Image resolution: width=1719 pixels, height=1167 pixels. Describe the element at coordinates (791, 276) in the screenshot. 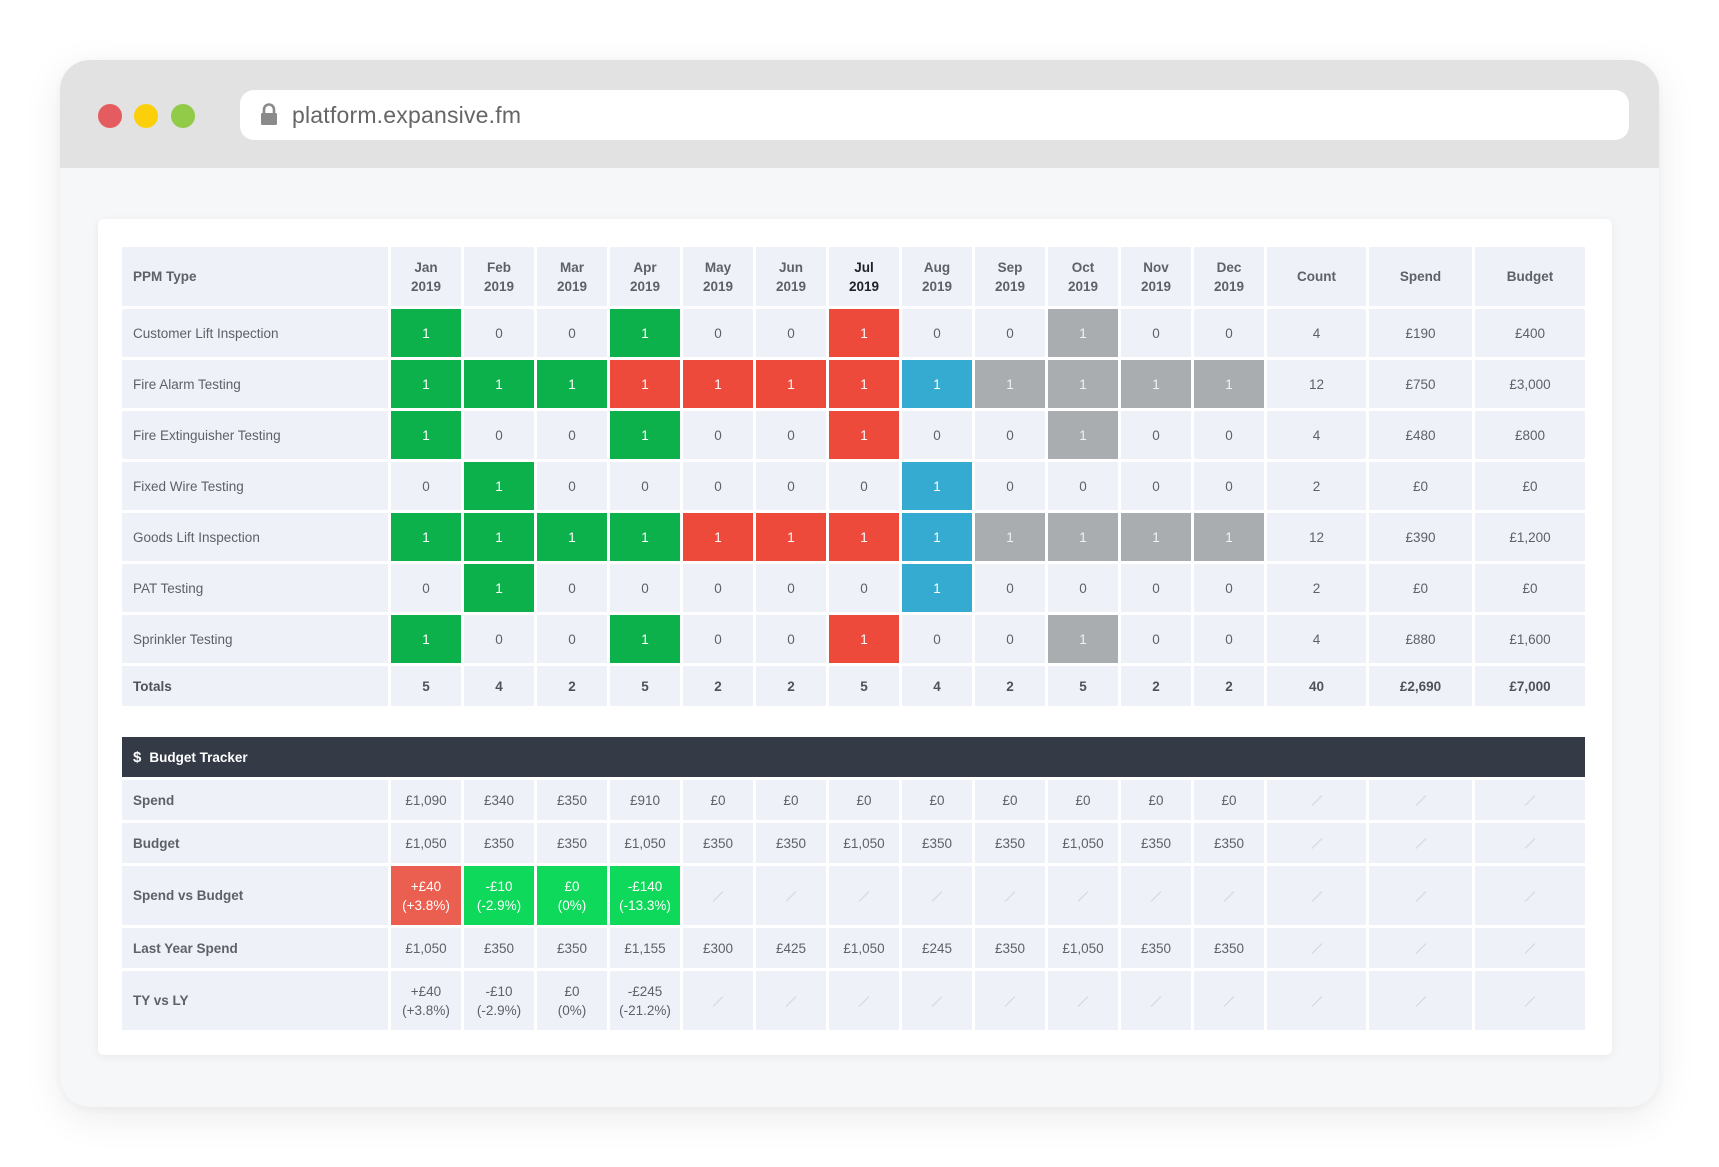

I see `column-header-jun: Jun 2019` at that location.